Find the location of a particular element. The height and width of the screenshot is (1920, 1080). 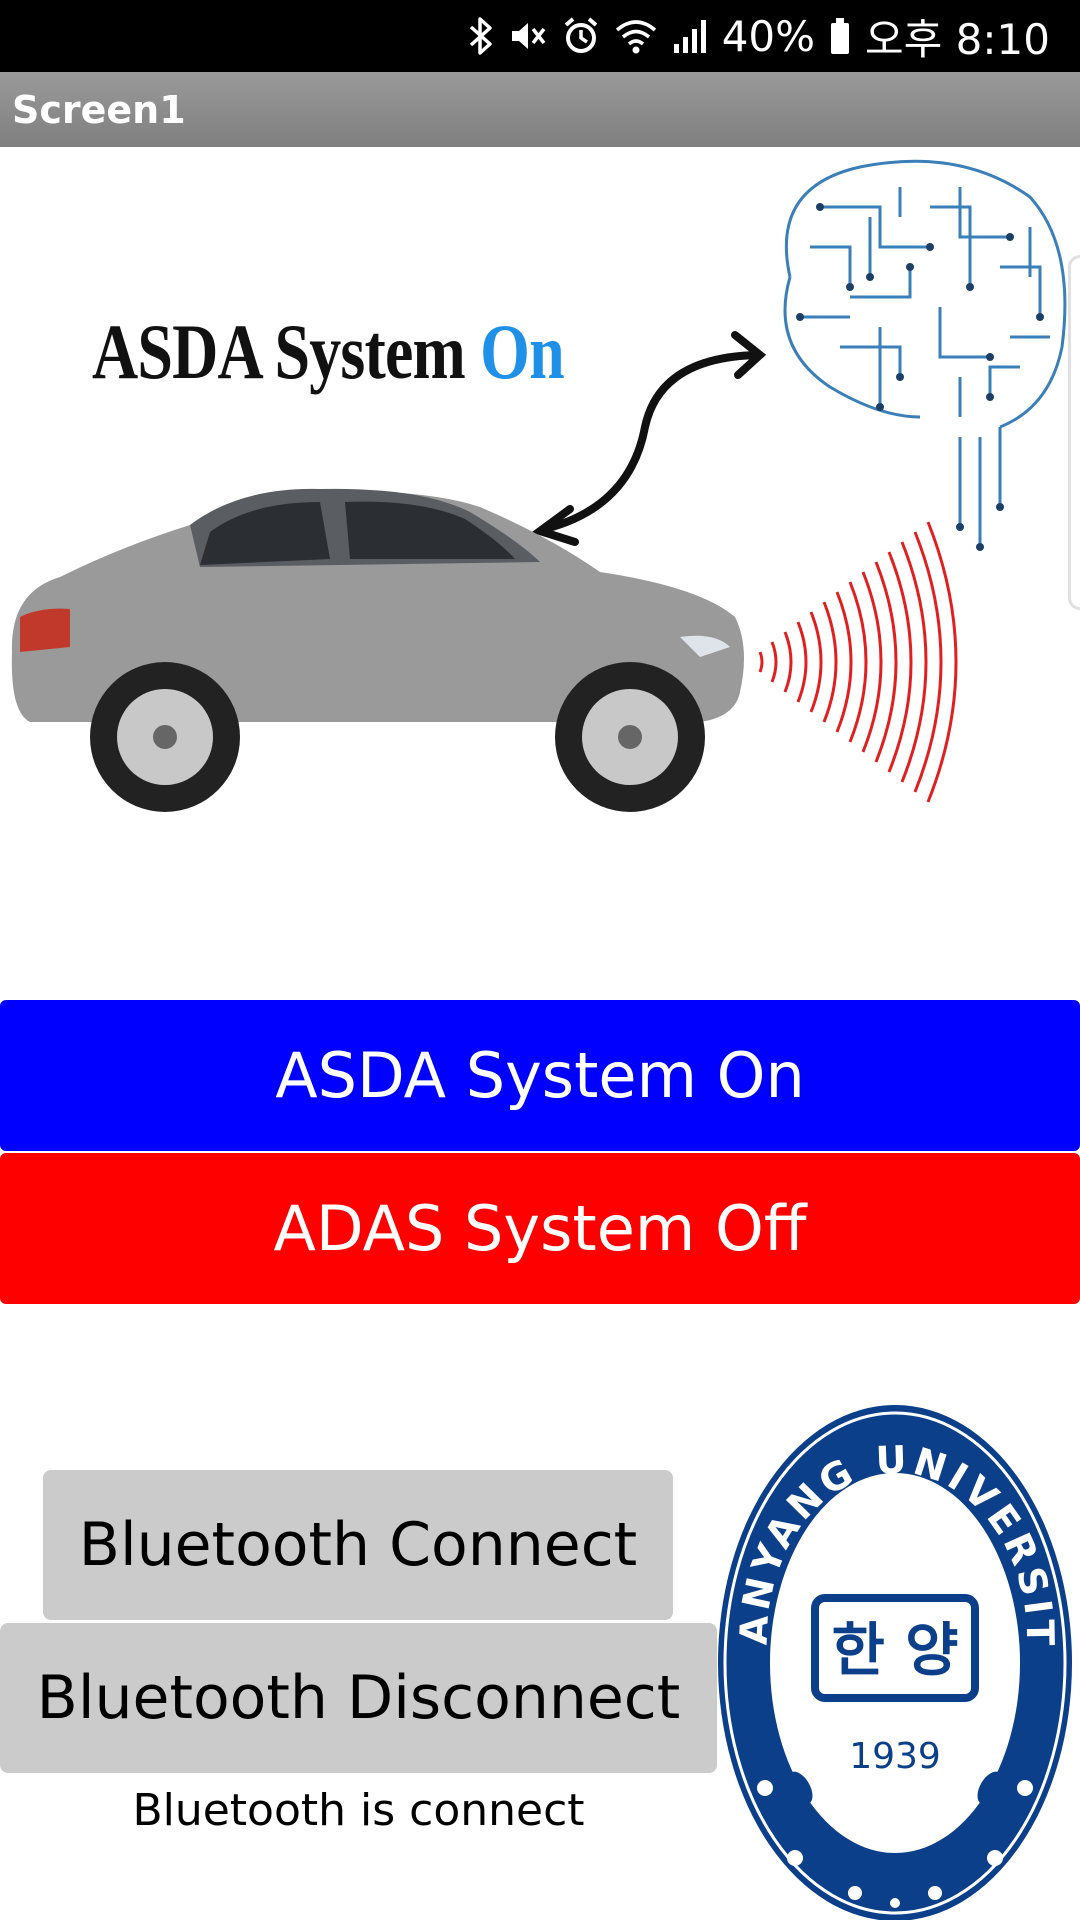

adas-system-off-button: ADAS System Off is located at coordinates (540, 1228).